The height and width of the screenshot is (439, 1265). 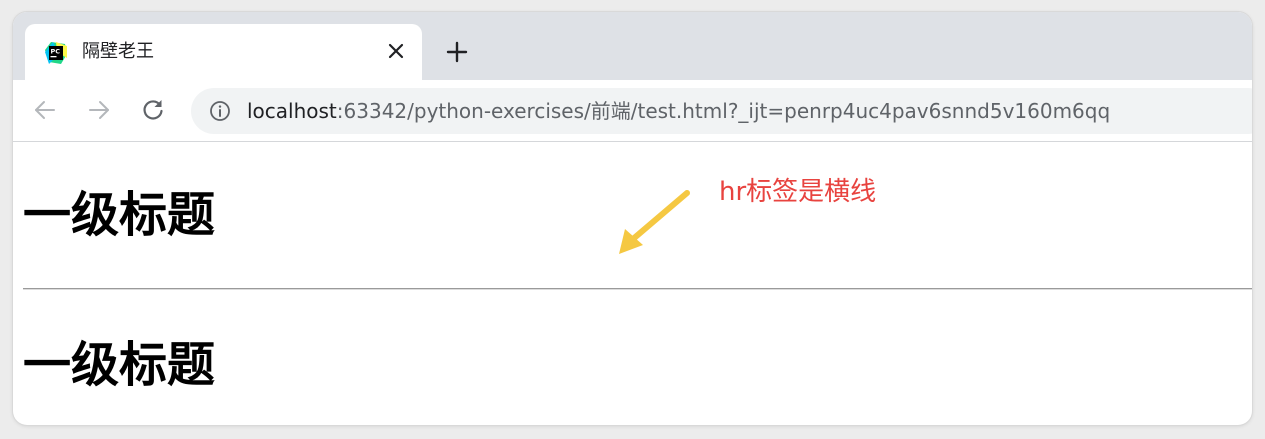 What do you see at coordinates (99, 110) in the screenshot?
I see `forward-arrow-icon` at bounding box center [99, 110].